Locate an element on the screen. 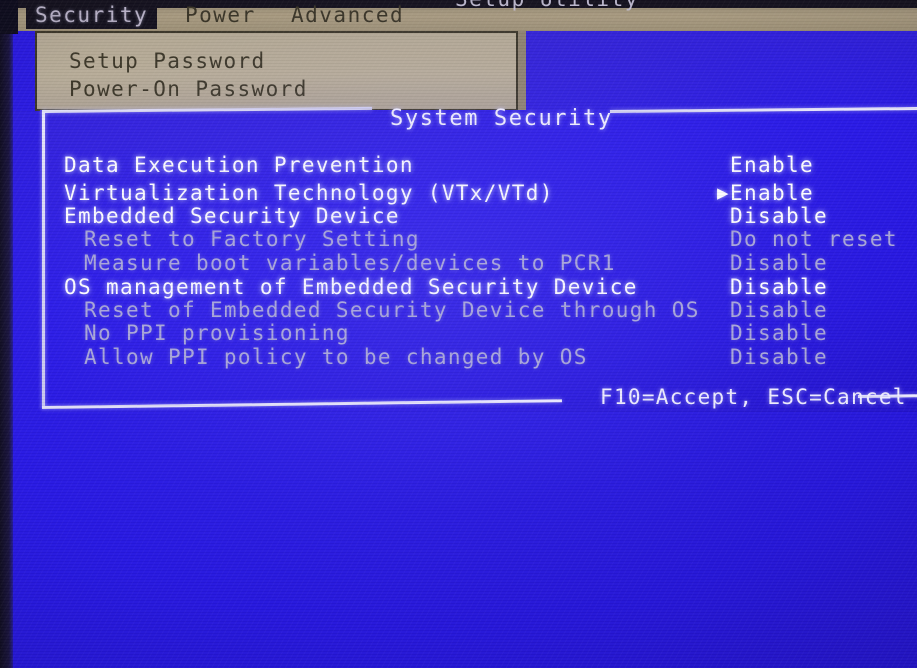  security-option-label: Reset to Factory Setting is located at coordinates (252, 239).